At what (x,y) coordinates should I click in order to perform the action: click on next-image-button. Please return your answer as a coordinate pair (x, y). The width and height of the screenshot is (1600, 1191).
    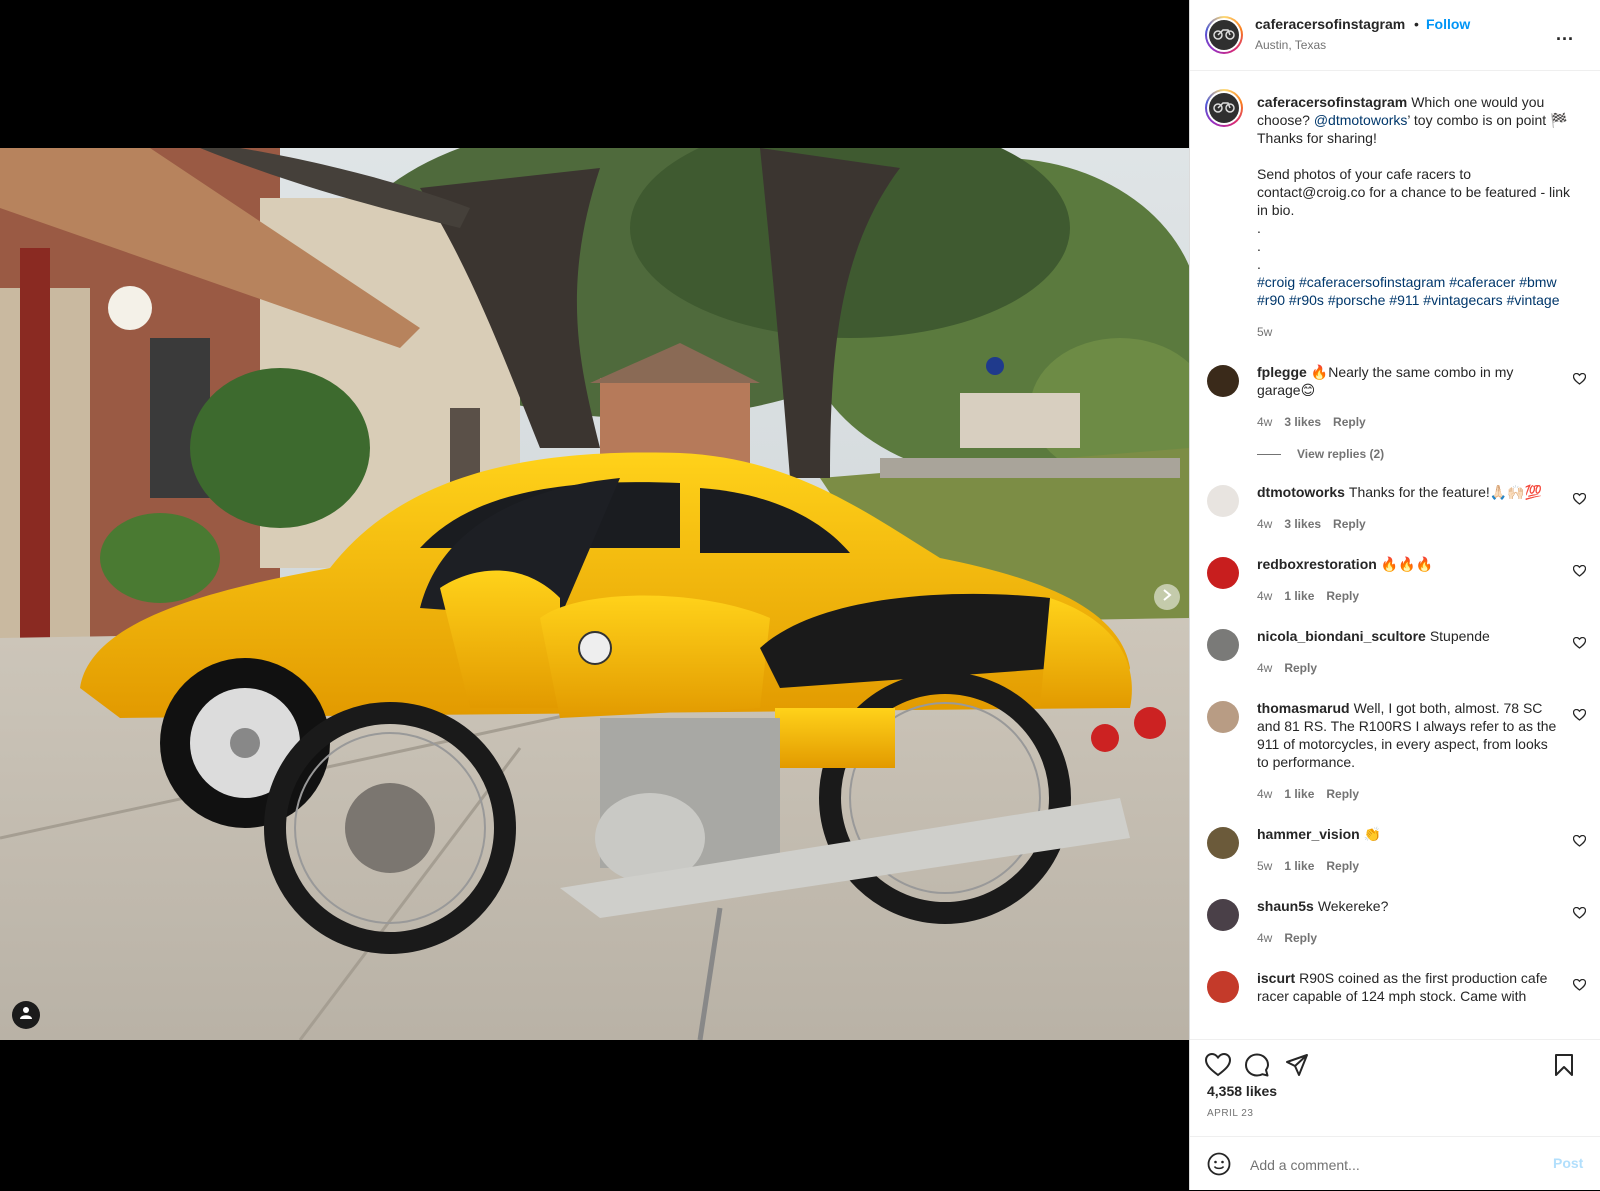
    Looking at the image, I should click on (1167, 597).